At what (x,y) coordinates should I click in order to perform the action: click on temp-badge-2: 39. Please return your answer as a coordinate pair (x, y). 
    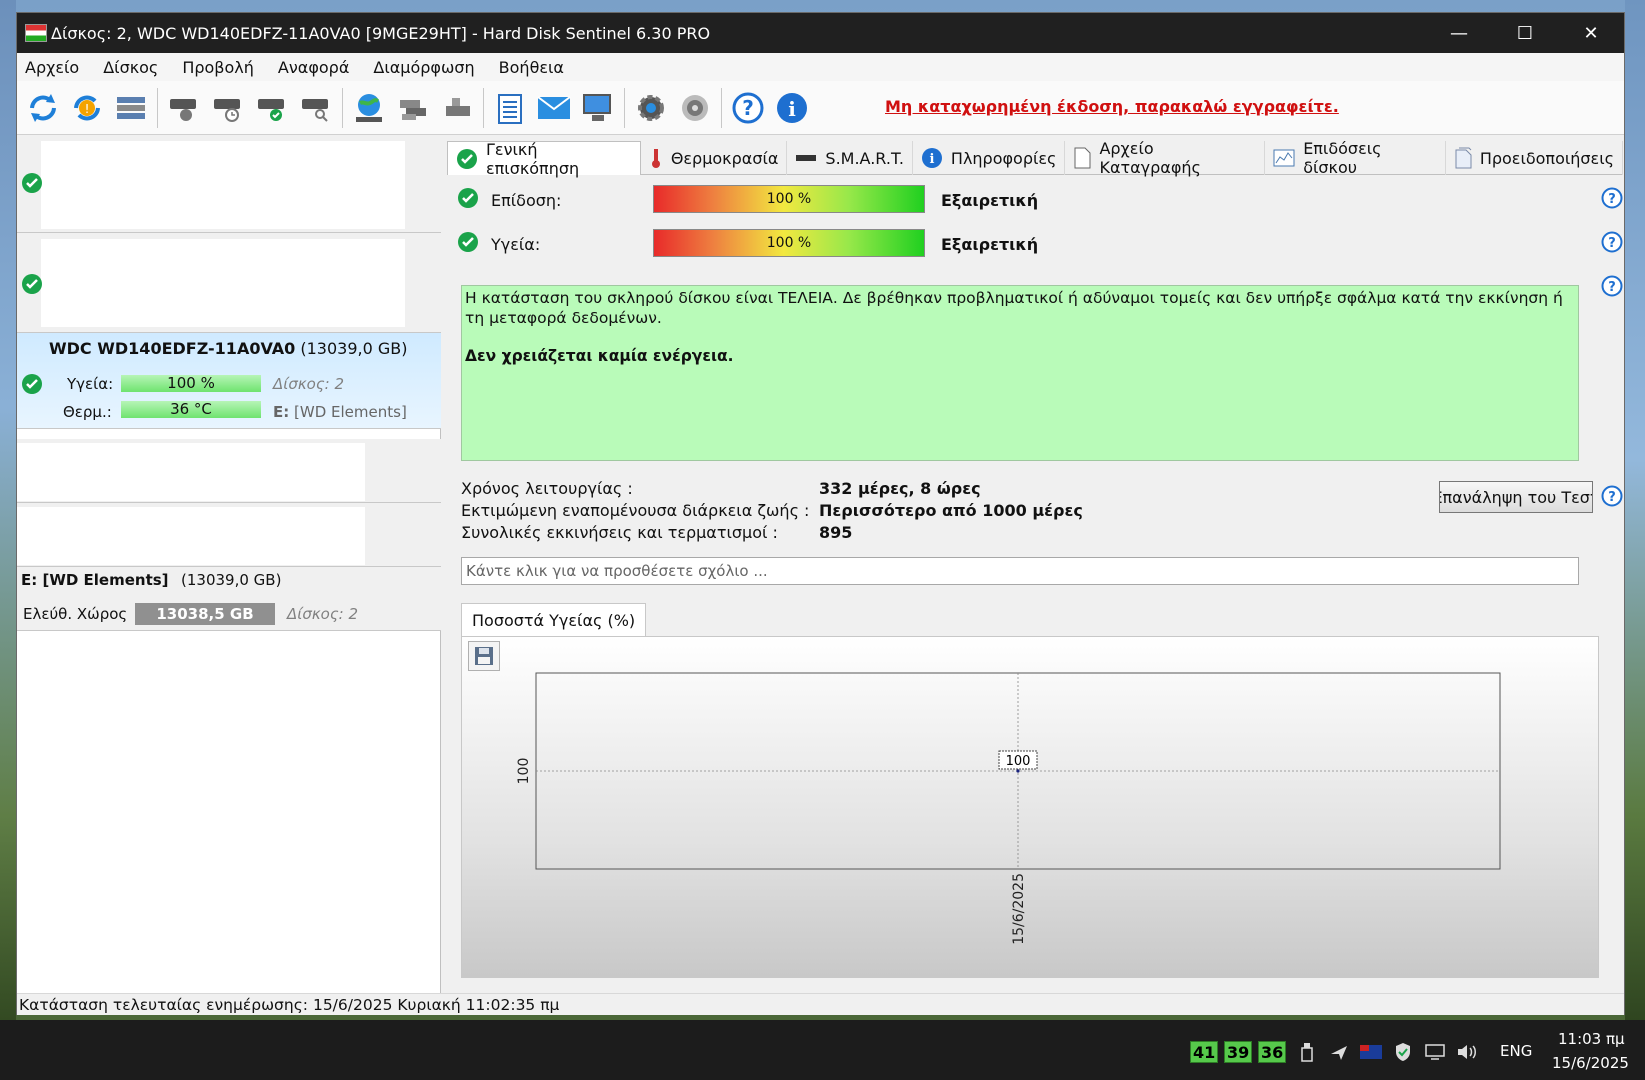
    Looking at the image, I should click on (1238, 1052).